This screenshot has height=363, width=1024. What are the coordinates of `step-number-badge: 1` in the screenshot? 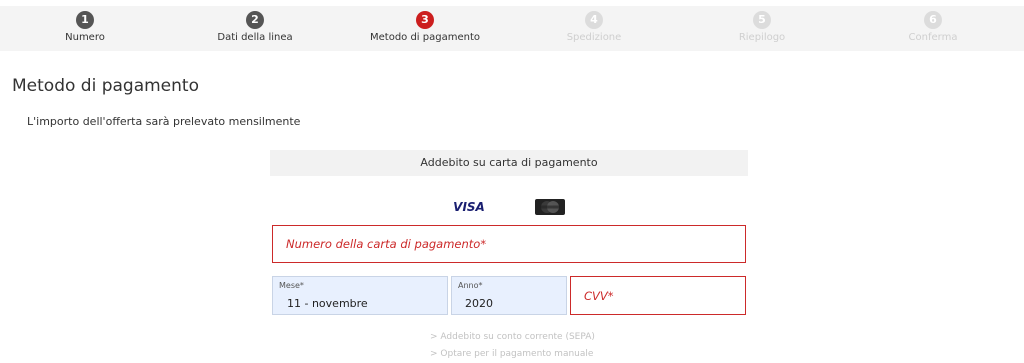 It's located at (85, 20).